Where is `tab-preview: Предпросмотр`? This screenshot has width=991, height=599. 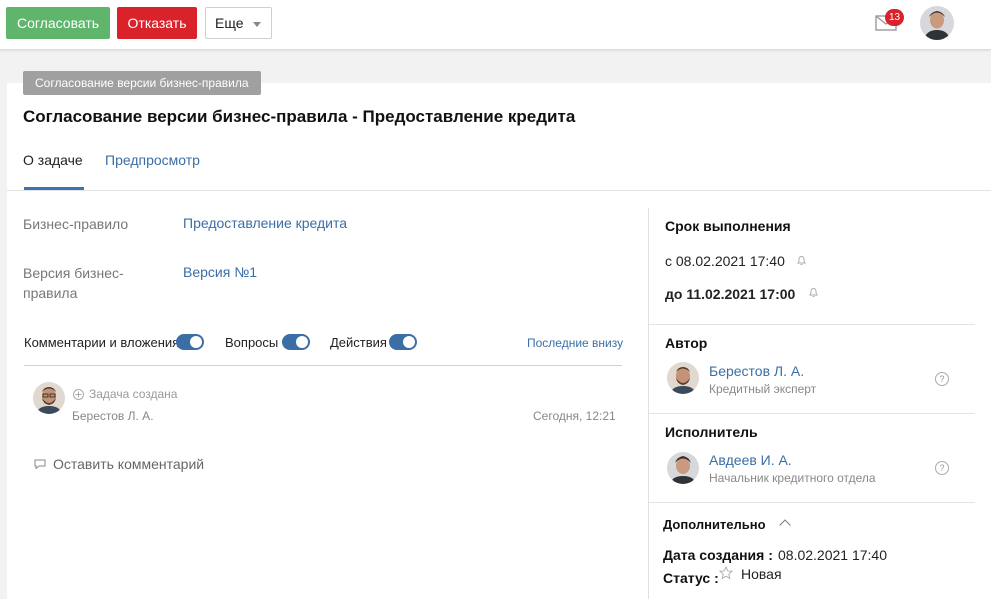 tab-preview: Предпросмотр is located at coordinates (152, 171).